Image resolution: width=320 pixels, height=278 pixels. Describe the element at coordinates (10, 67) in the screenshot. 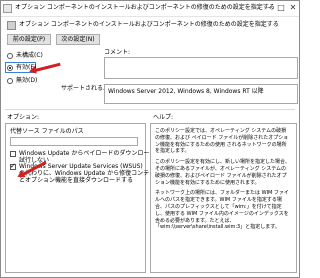

I see `radio-circle-selected` at that location.